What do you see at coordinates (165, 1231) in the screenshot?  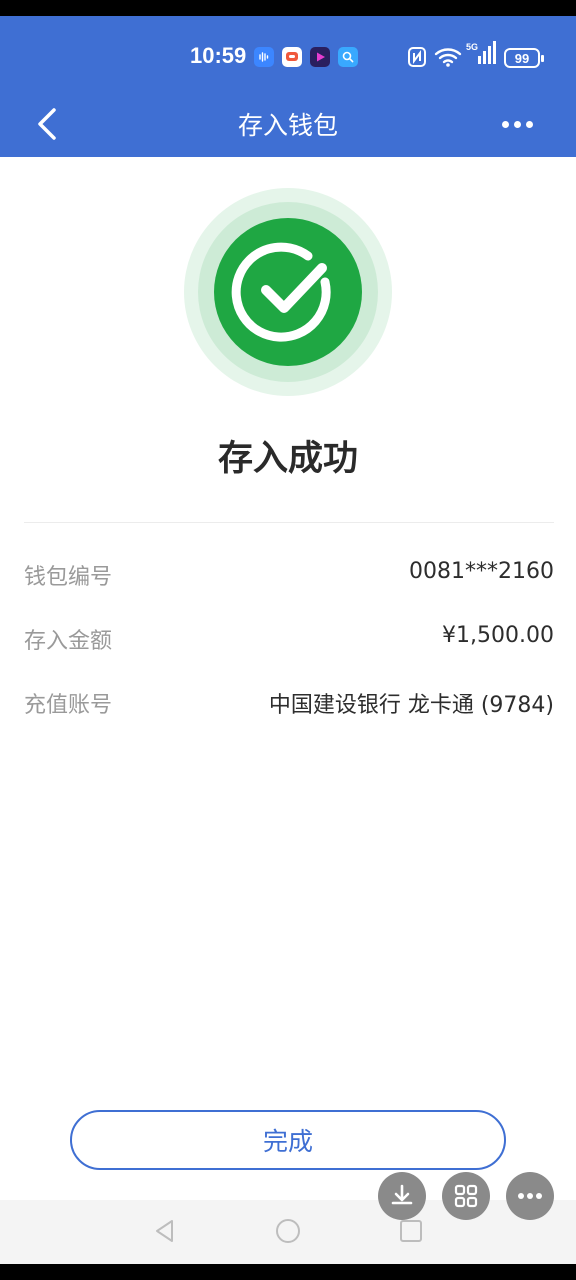 I see `back-triangle-icon` at bounding box center [165, 1231].